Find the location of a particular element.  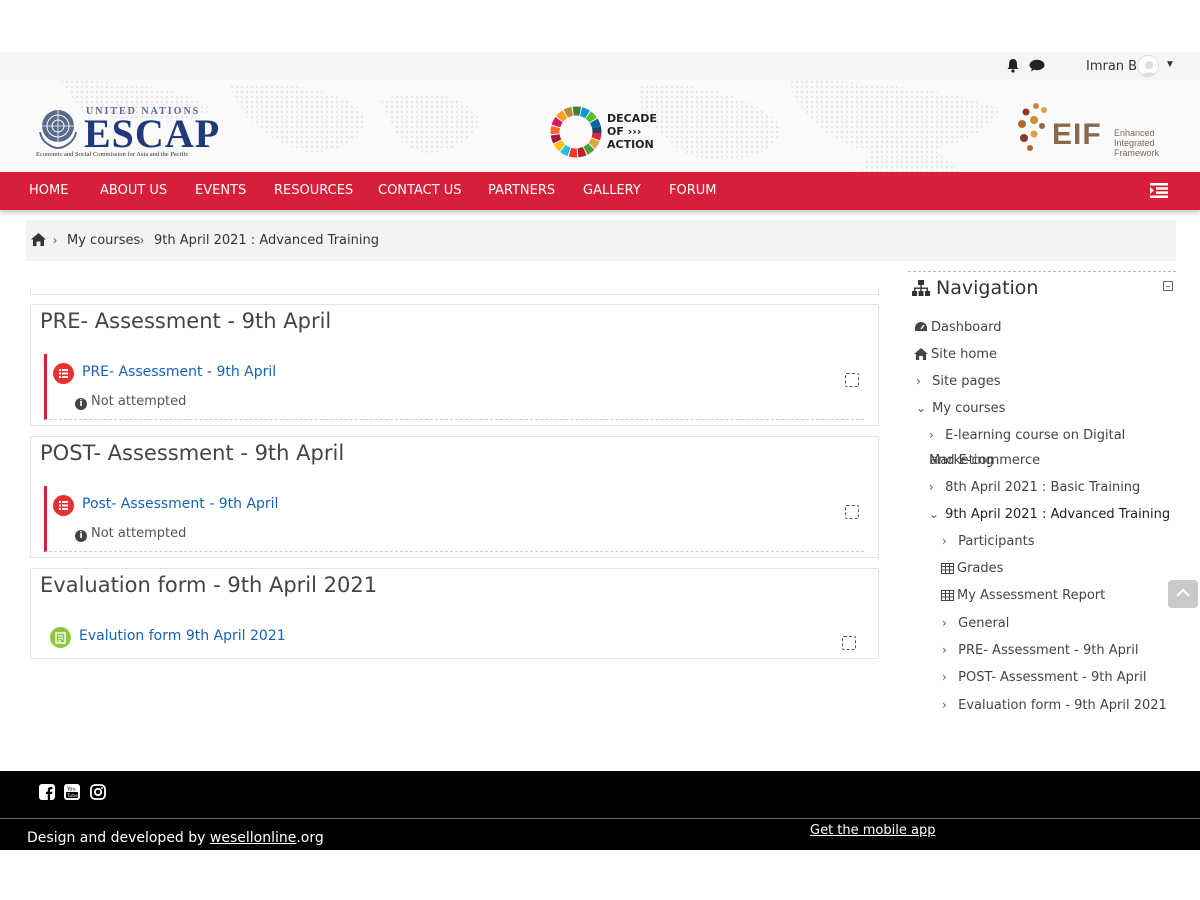

mobile-app-link: Get the mobile app is located at coordinates (872, 830).